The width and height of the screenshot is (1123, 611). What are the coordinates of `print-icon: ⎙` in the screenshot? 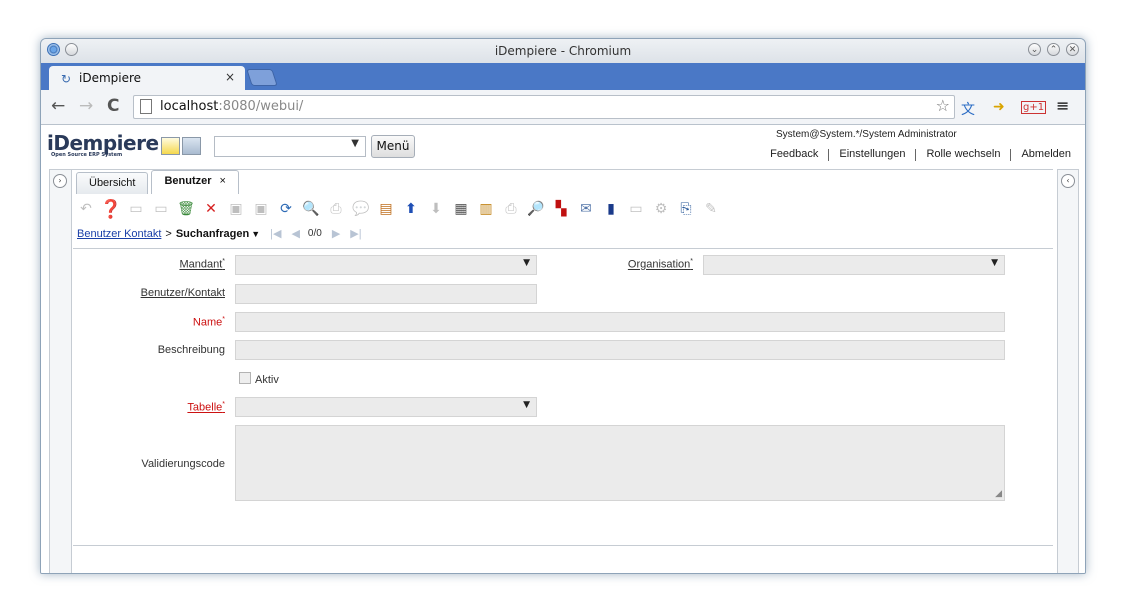 It's located at (511, 209).